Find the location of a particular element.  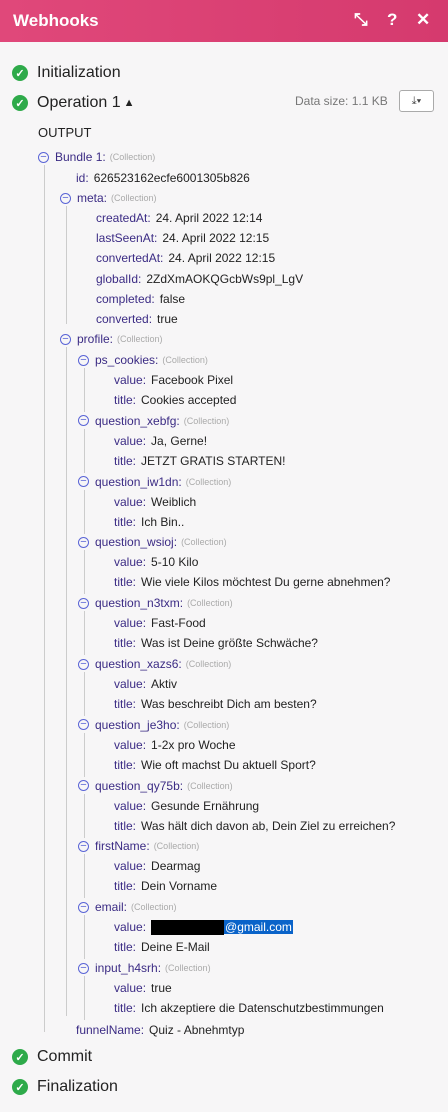

close-icon: ✕ is located at coordinates (423, 20).